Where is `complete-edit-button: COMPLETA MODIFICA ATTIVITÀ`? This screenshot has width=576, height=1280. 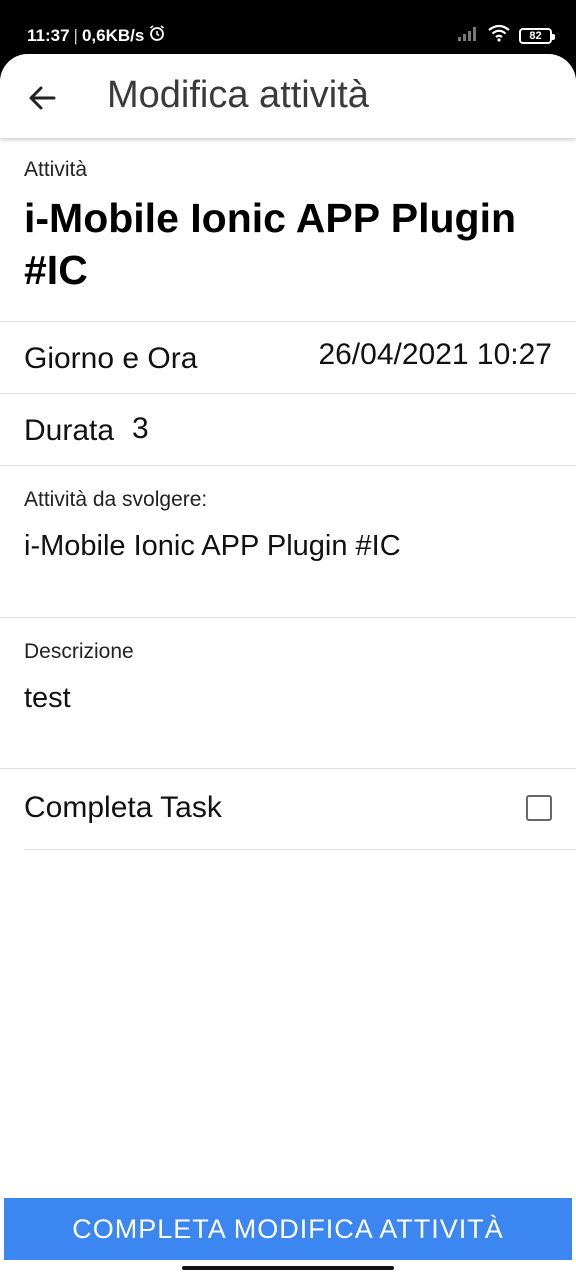 complete-edit-button: COMPLETA MODIFICA ATTIVITÀ is located at coordinates (288, 1229).